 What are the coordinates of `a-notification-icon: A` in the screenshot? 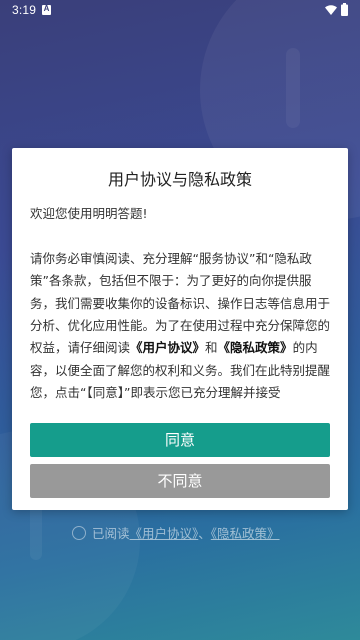 It's located at (46, 9).